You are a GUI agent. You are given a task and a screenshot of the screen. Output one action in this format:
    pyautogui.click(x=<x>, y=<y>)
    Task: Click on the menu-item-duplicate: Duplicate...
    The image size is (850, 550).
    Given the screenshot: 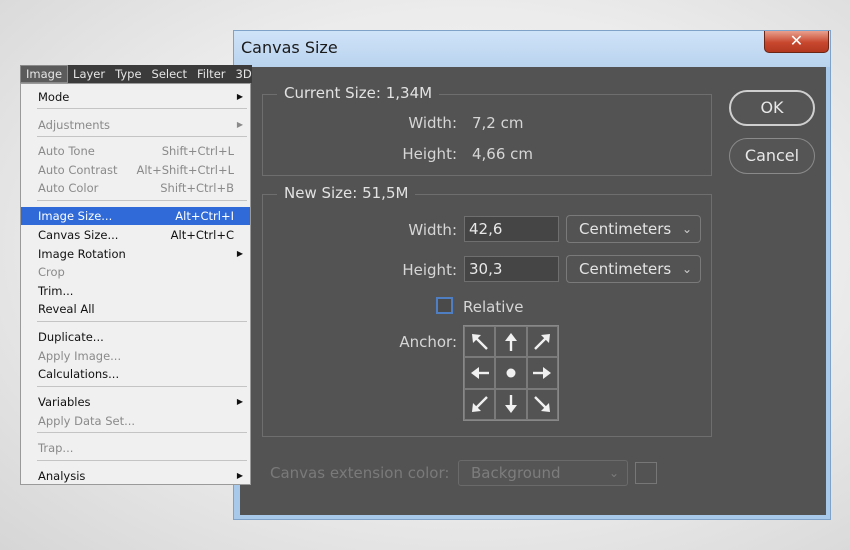 What is the action you would take?
    pyautogui.click(x=135, y=337)
    